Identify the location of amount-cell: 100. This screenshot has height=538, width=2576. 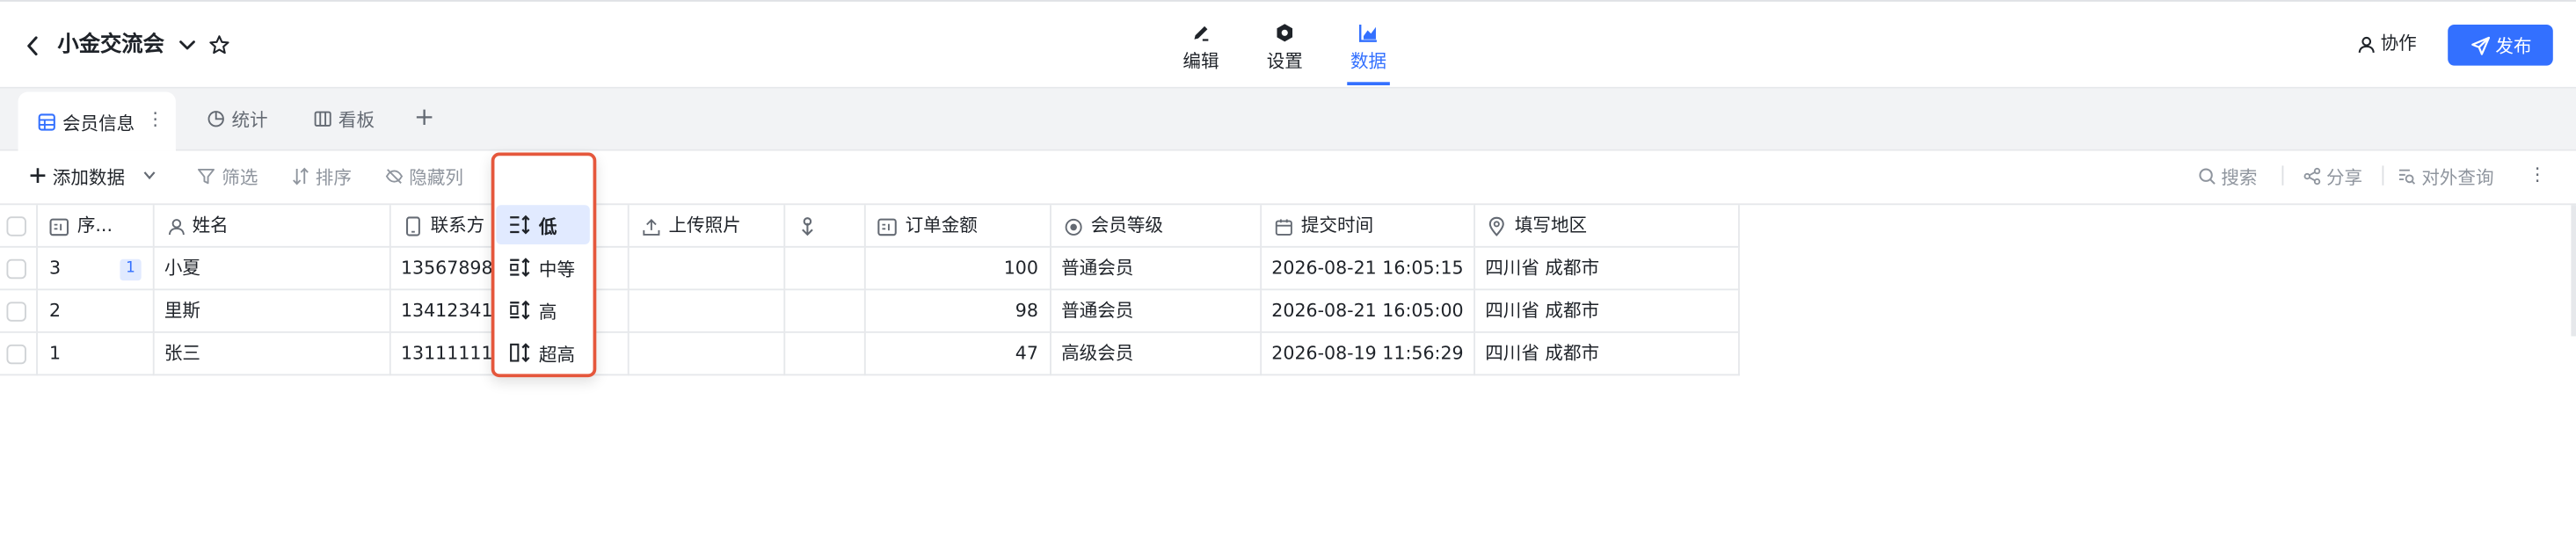
(959, 269).